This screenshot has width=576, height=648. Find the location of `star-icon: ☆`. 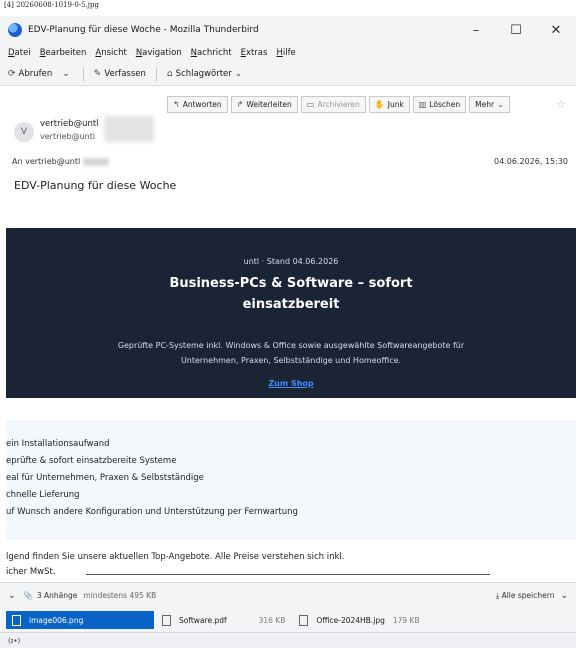

star-icon: ☆ is located at coordinates (561, 104).